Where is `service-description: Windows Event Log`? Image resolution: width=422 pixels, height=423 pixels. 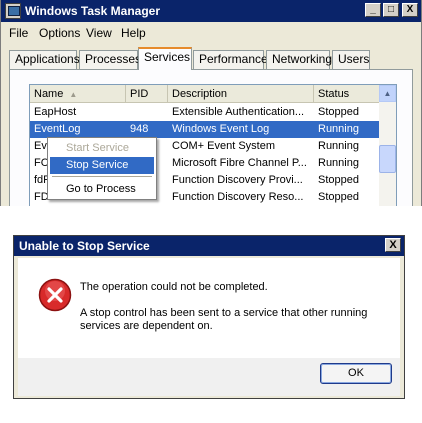 service-description: Windows Event Log is located at coordinates (221, 129).